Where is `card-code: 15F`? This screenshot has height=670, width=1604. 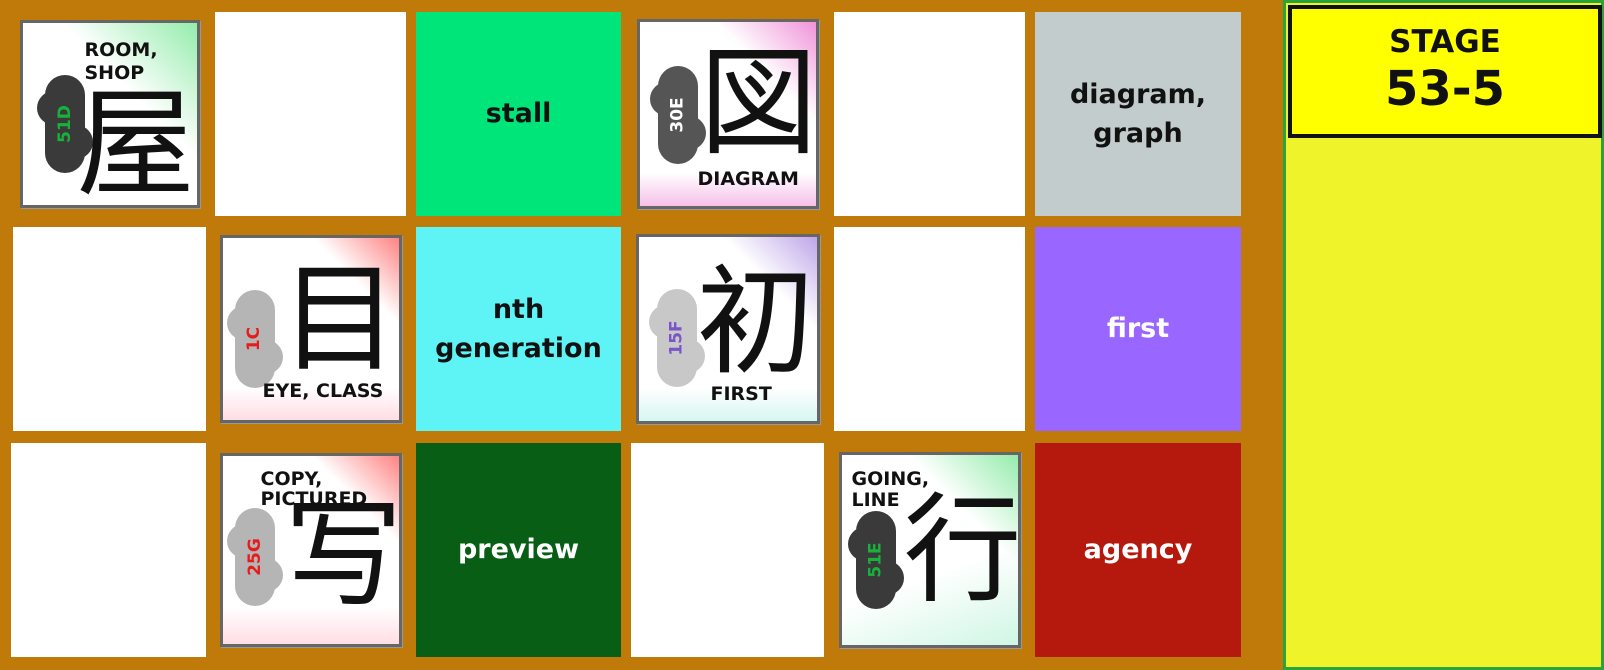
card-code: 15F is located at coordinates (676, 338).